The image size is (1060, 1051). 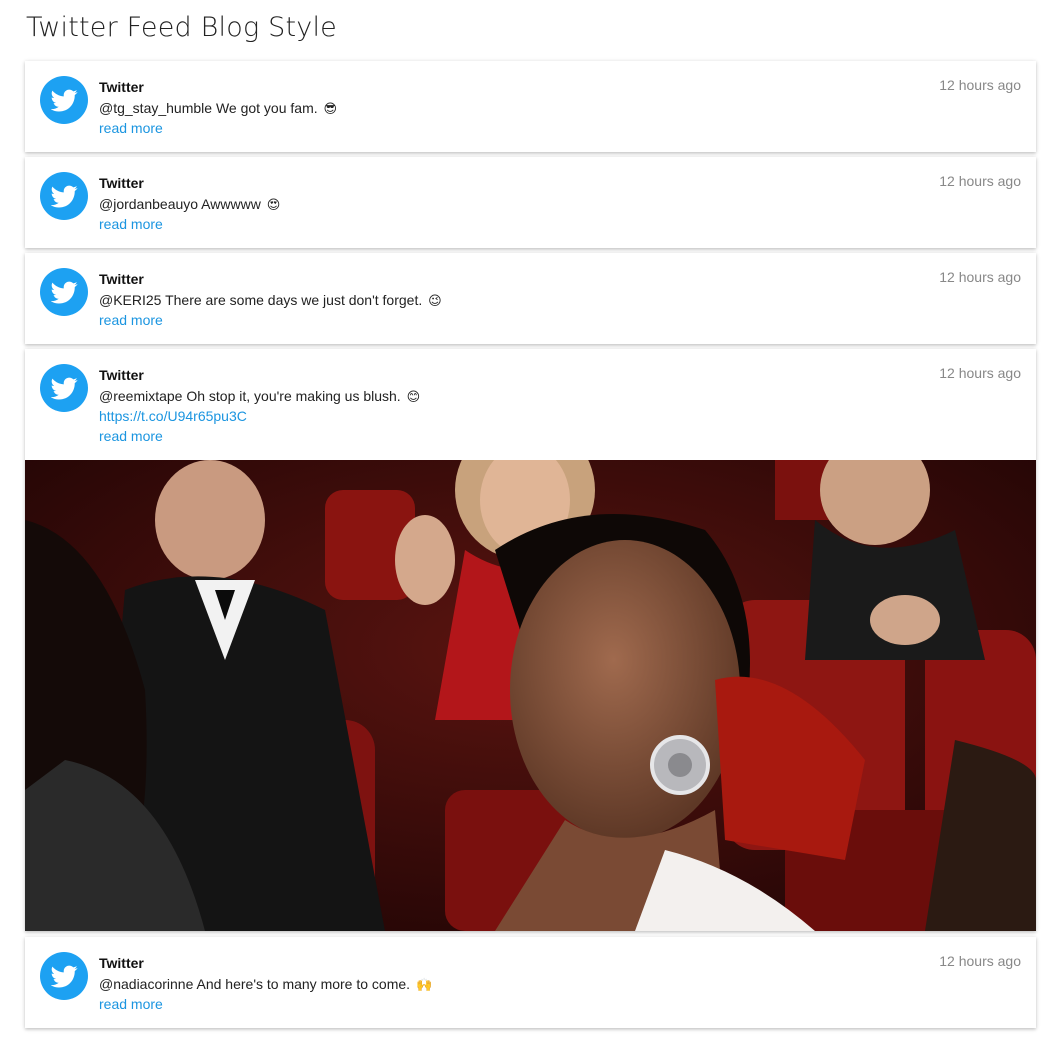 What do you see at coordinates (330, 109) in the screenshot?
I see `emoji: 😎` at bounding box center [330, 109].